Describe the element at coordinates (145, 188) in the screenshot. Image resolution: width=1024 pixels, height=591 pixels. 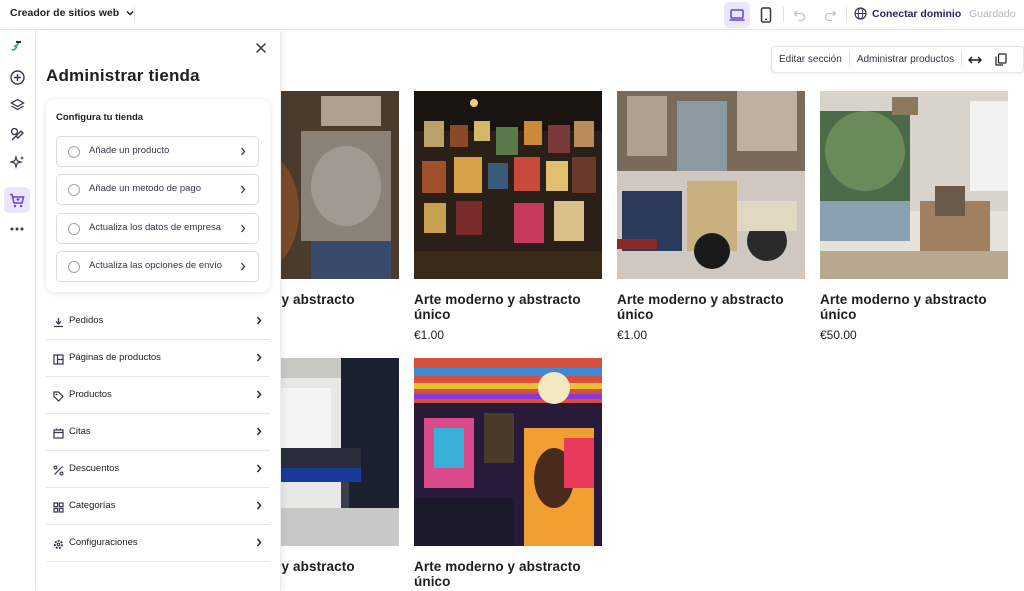
I see `setup-item-label: Añade un metodo de pago` at that location.